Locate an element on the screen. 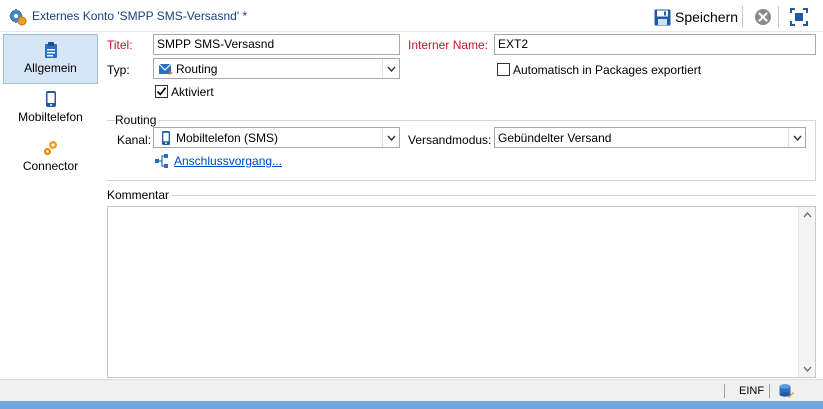 The height and width of the screenshot is (409, 823). type-label: Typ: is located at coordinates (118, 70).